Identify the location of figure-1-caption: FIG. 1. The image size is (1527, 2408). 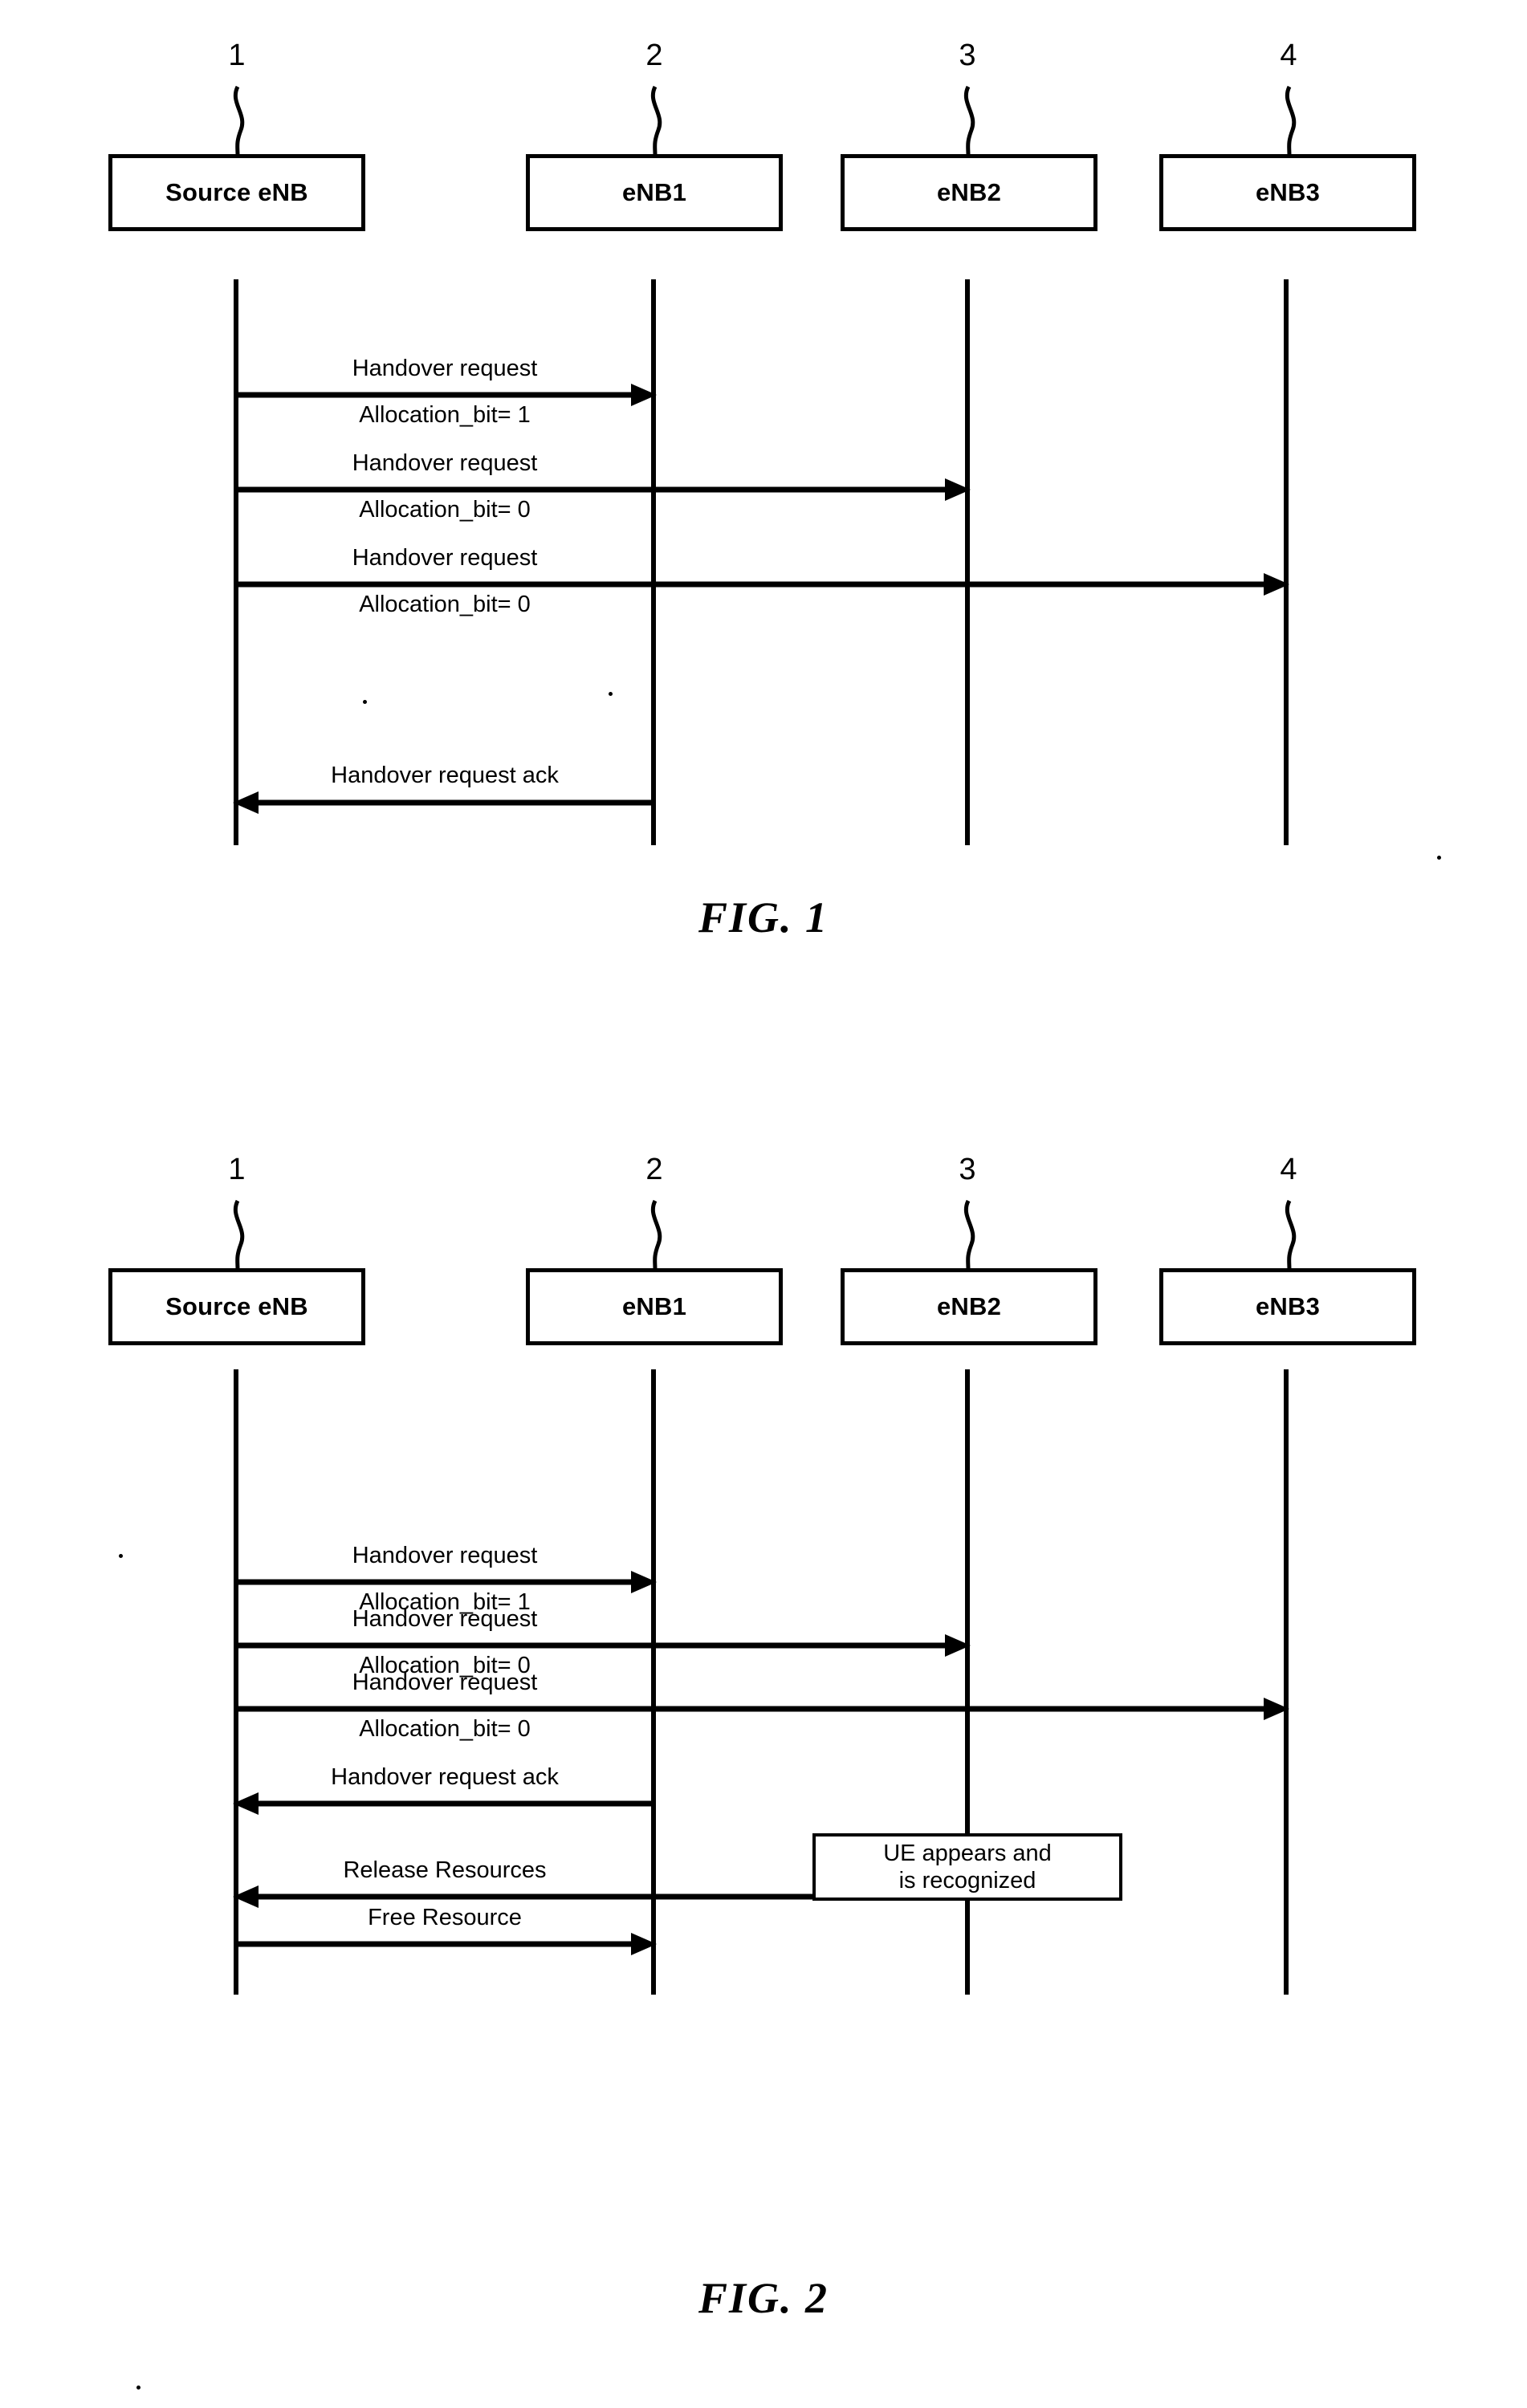
(764, 917).